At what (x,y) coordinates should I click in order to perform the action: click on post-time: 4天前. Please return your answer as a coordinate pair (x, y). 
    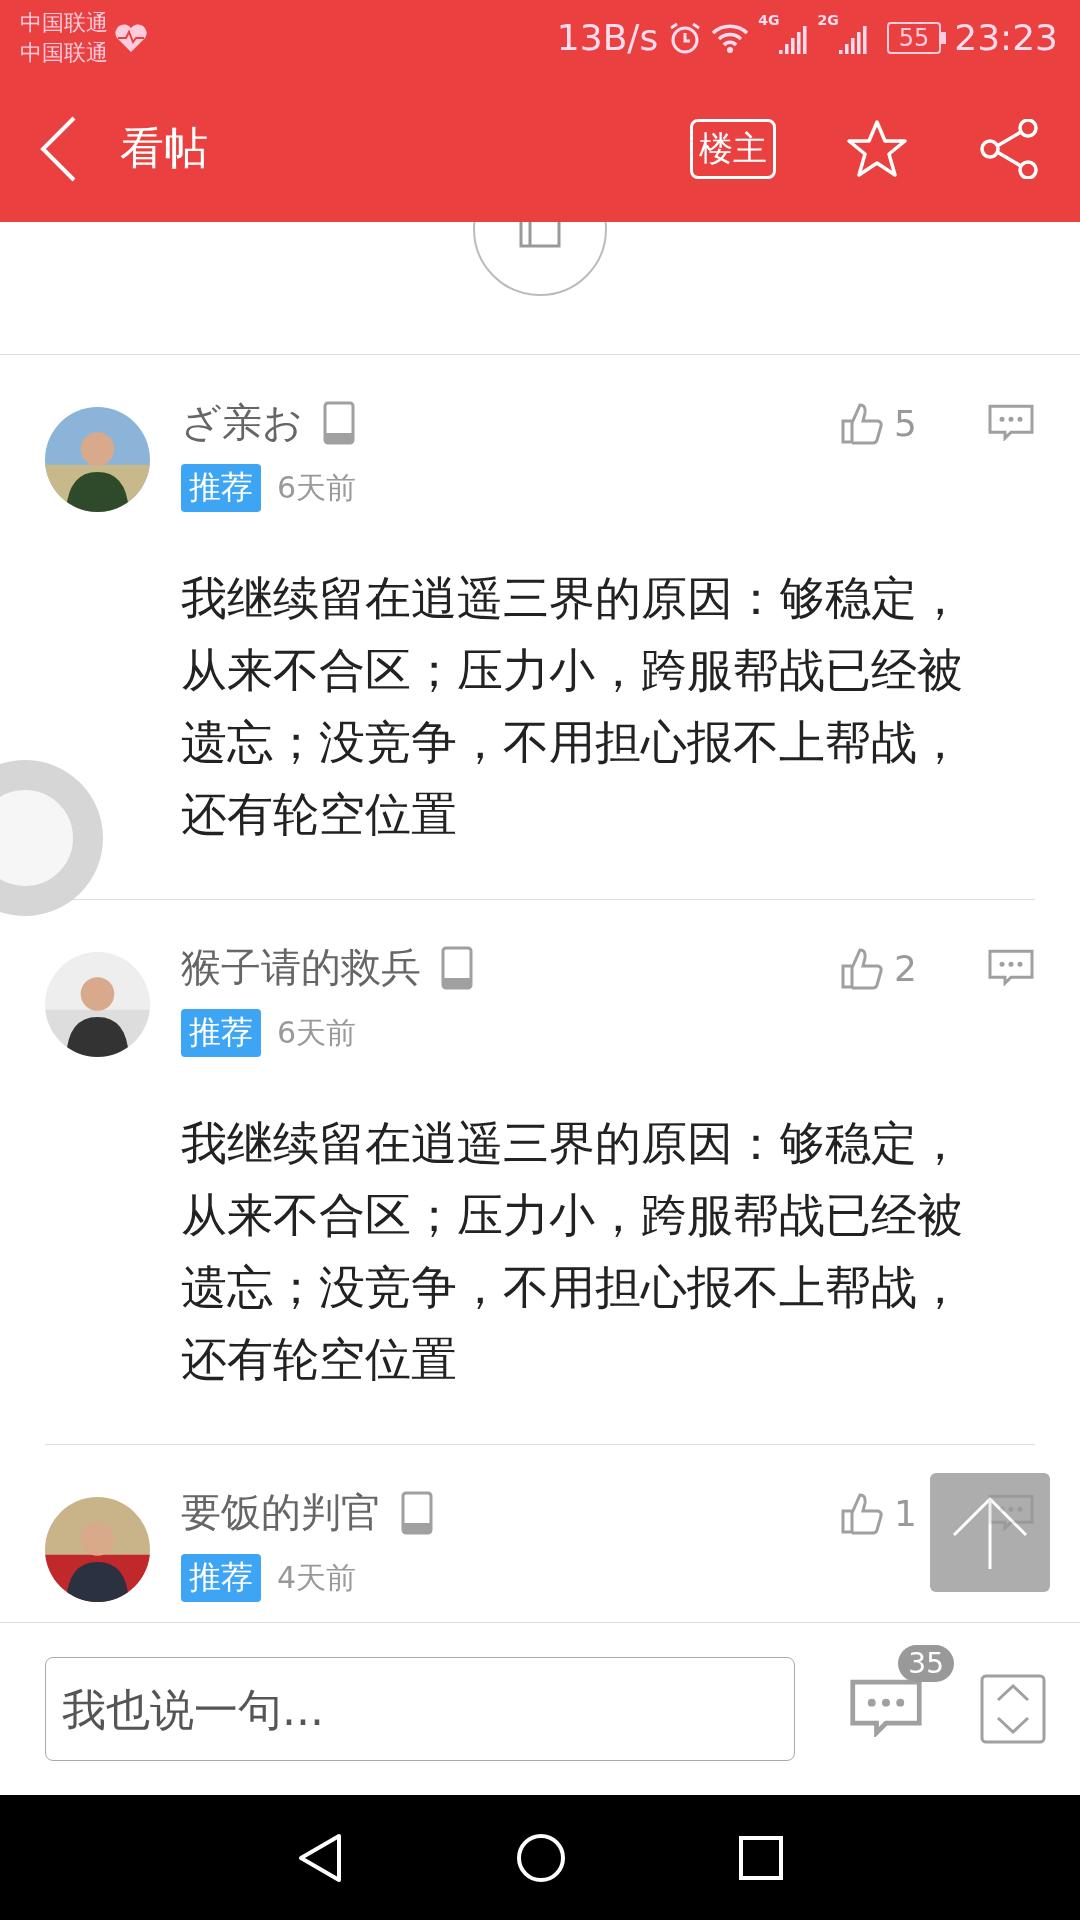
    Looking at the image, I should click on (317, 1577).